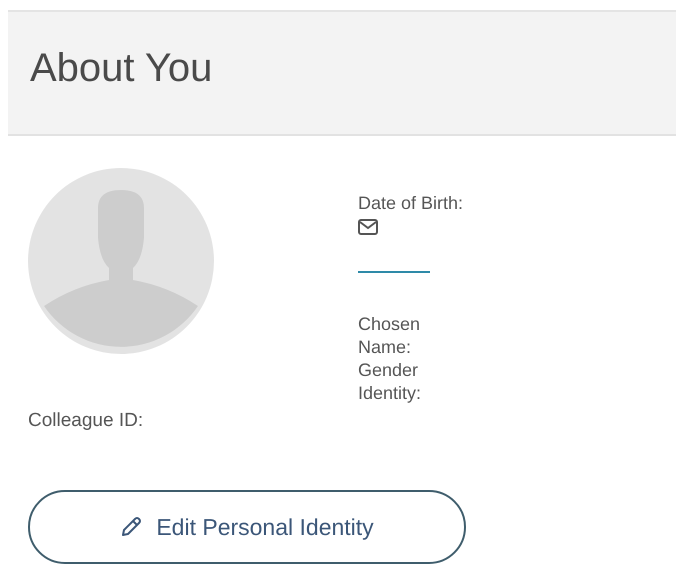 This screenshot has height=569, width=676. What do you see at coordinates (368, 227) in the screenshot?
I see `envelope-icon` at bounding box center [368, 227].